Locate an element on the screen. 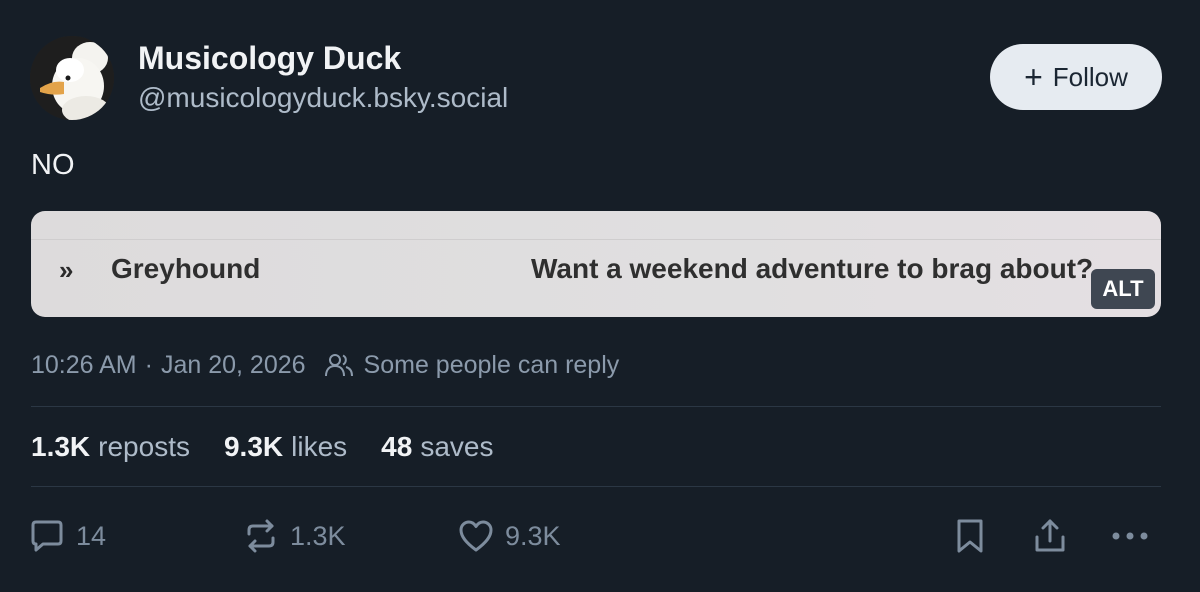  repost-icon is located at coordinates (261, 536).